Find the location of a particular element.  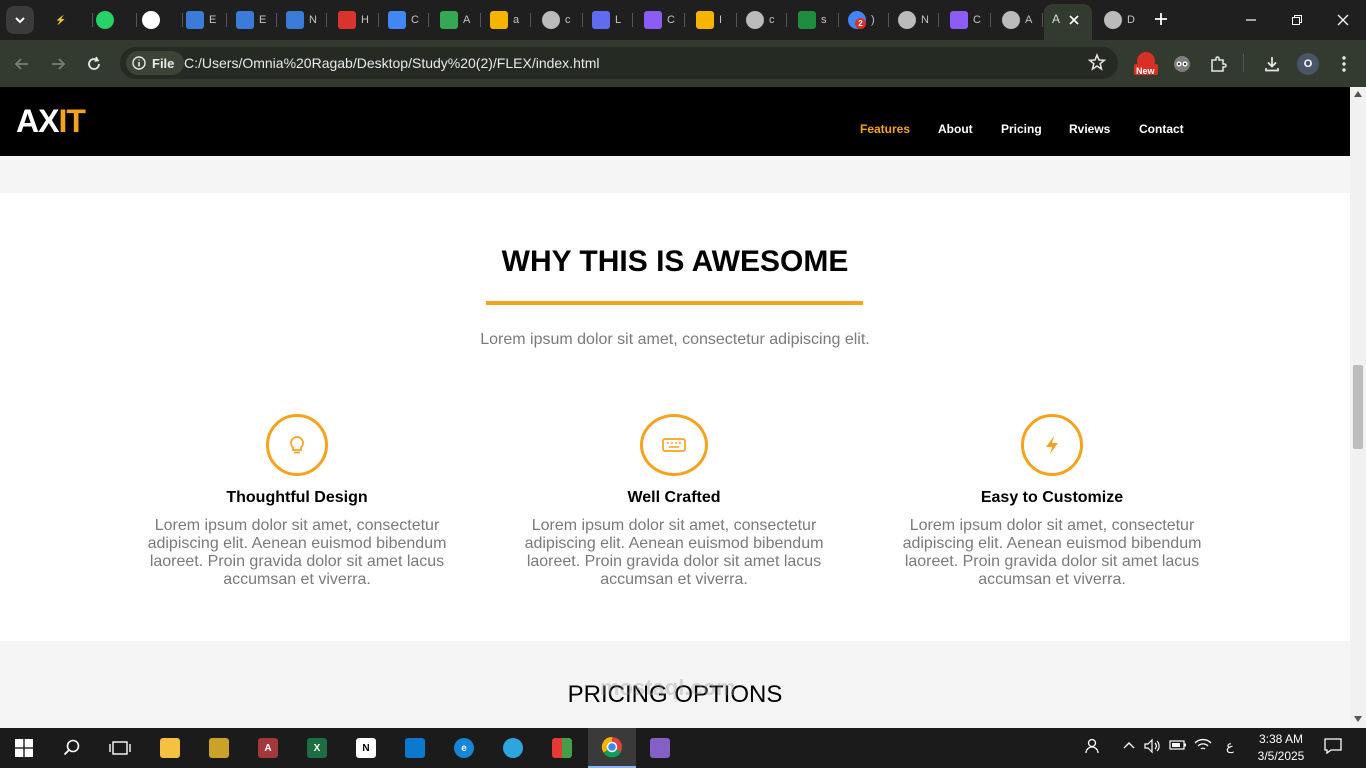

site-logo: AXIT is located at coordinates (51, 121).